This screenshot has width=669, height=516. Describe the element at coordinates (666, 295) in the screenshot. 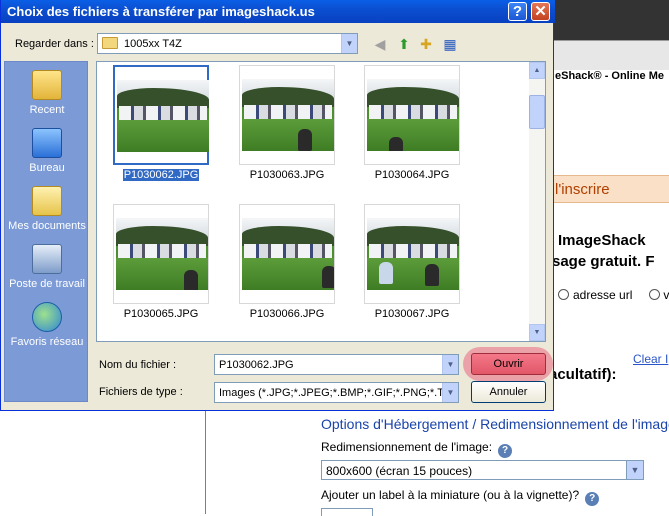

I see `radio-other-label: v` at that location.